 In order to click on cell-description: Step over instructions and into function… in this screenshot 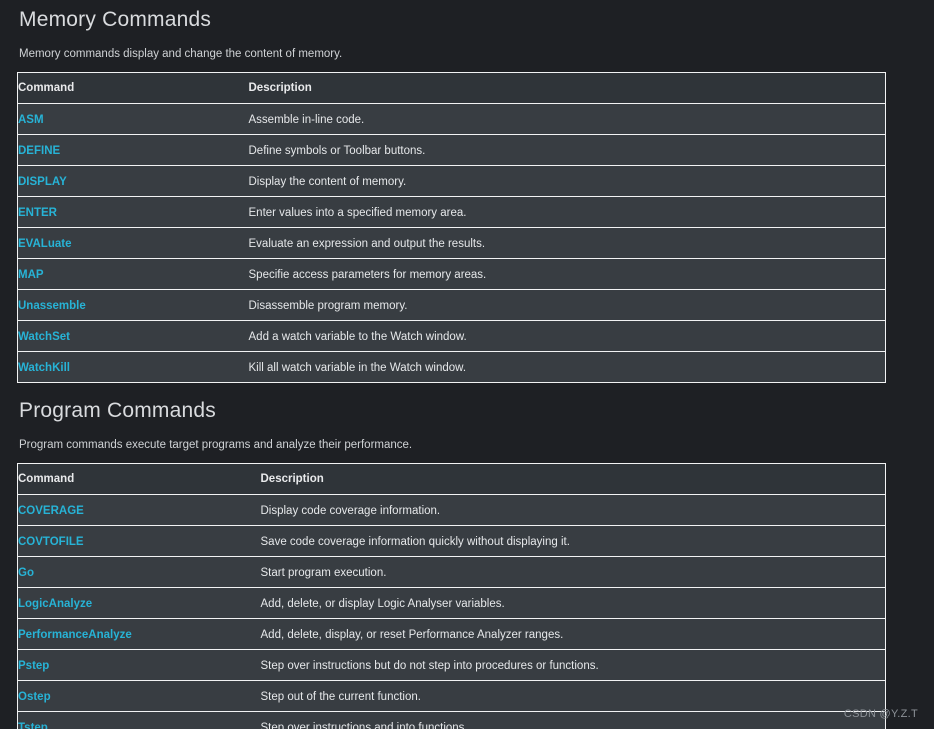, I will do `click(573, 720)`.